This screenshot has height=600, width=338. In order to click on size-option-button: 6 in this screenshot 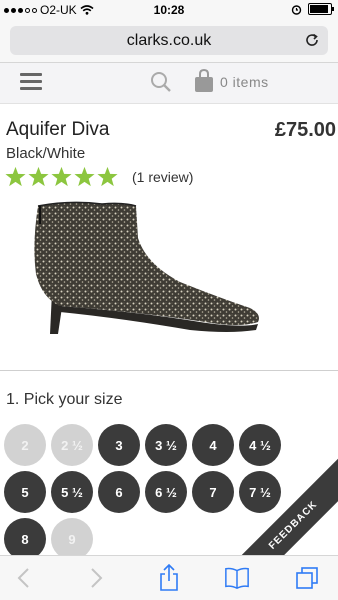, I will do `click(119, 492)`.